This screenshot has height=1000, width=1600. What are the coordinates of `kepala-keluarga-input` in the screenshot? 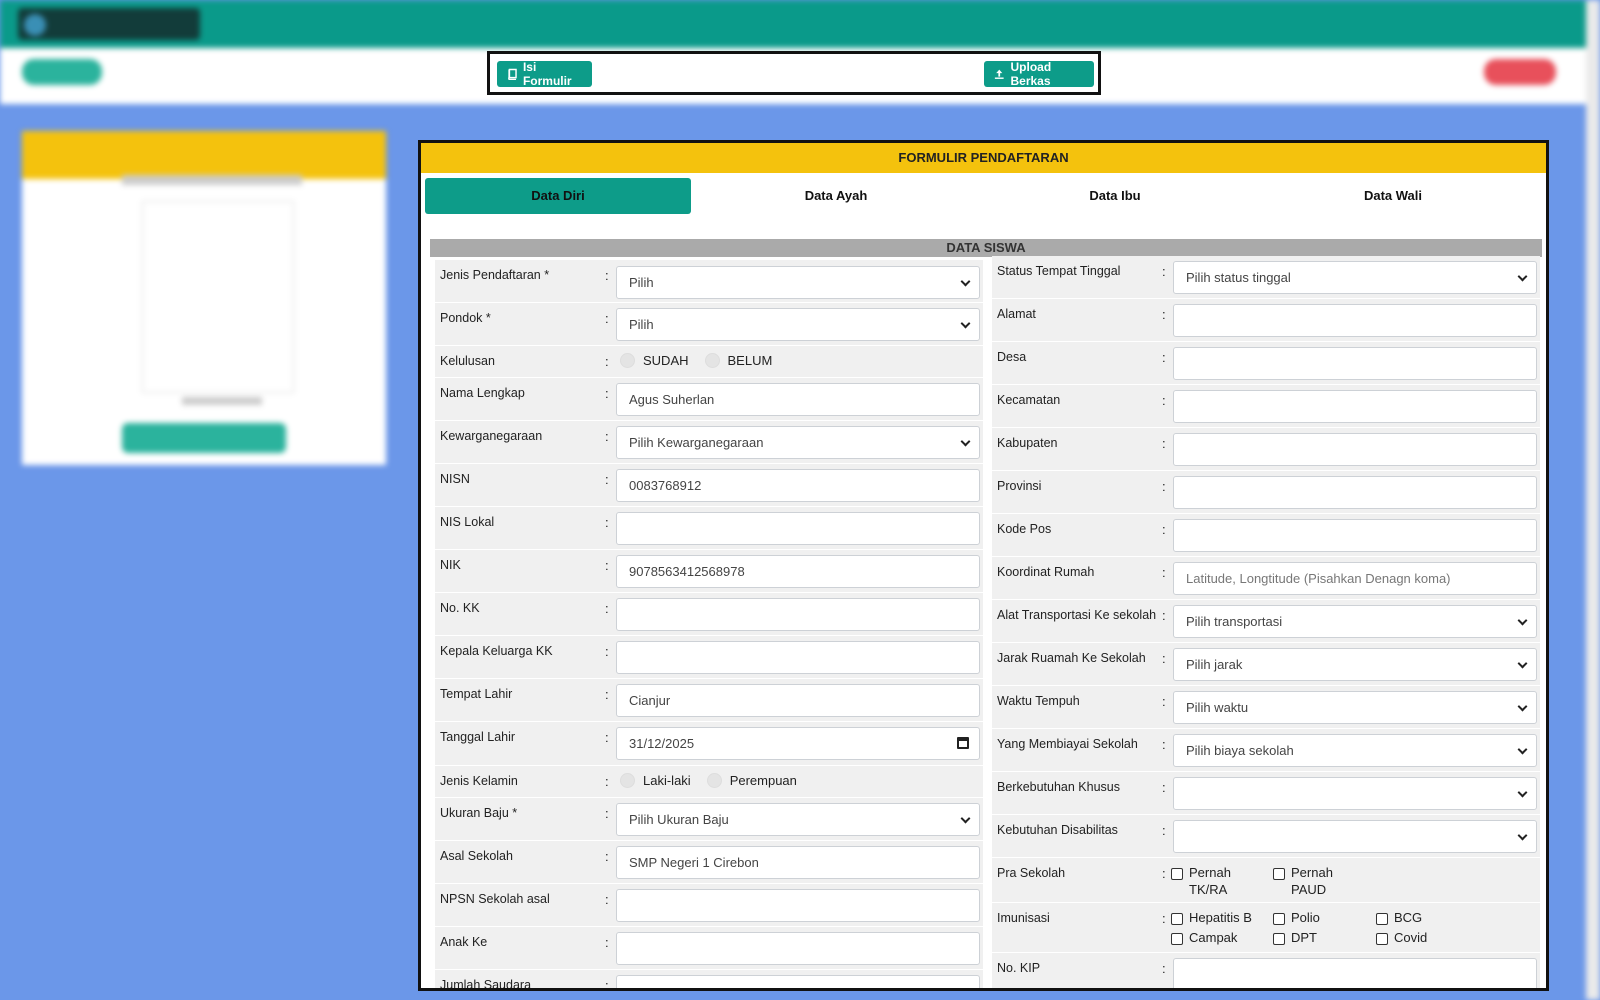 It's located at (798, 657).